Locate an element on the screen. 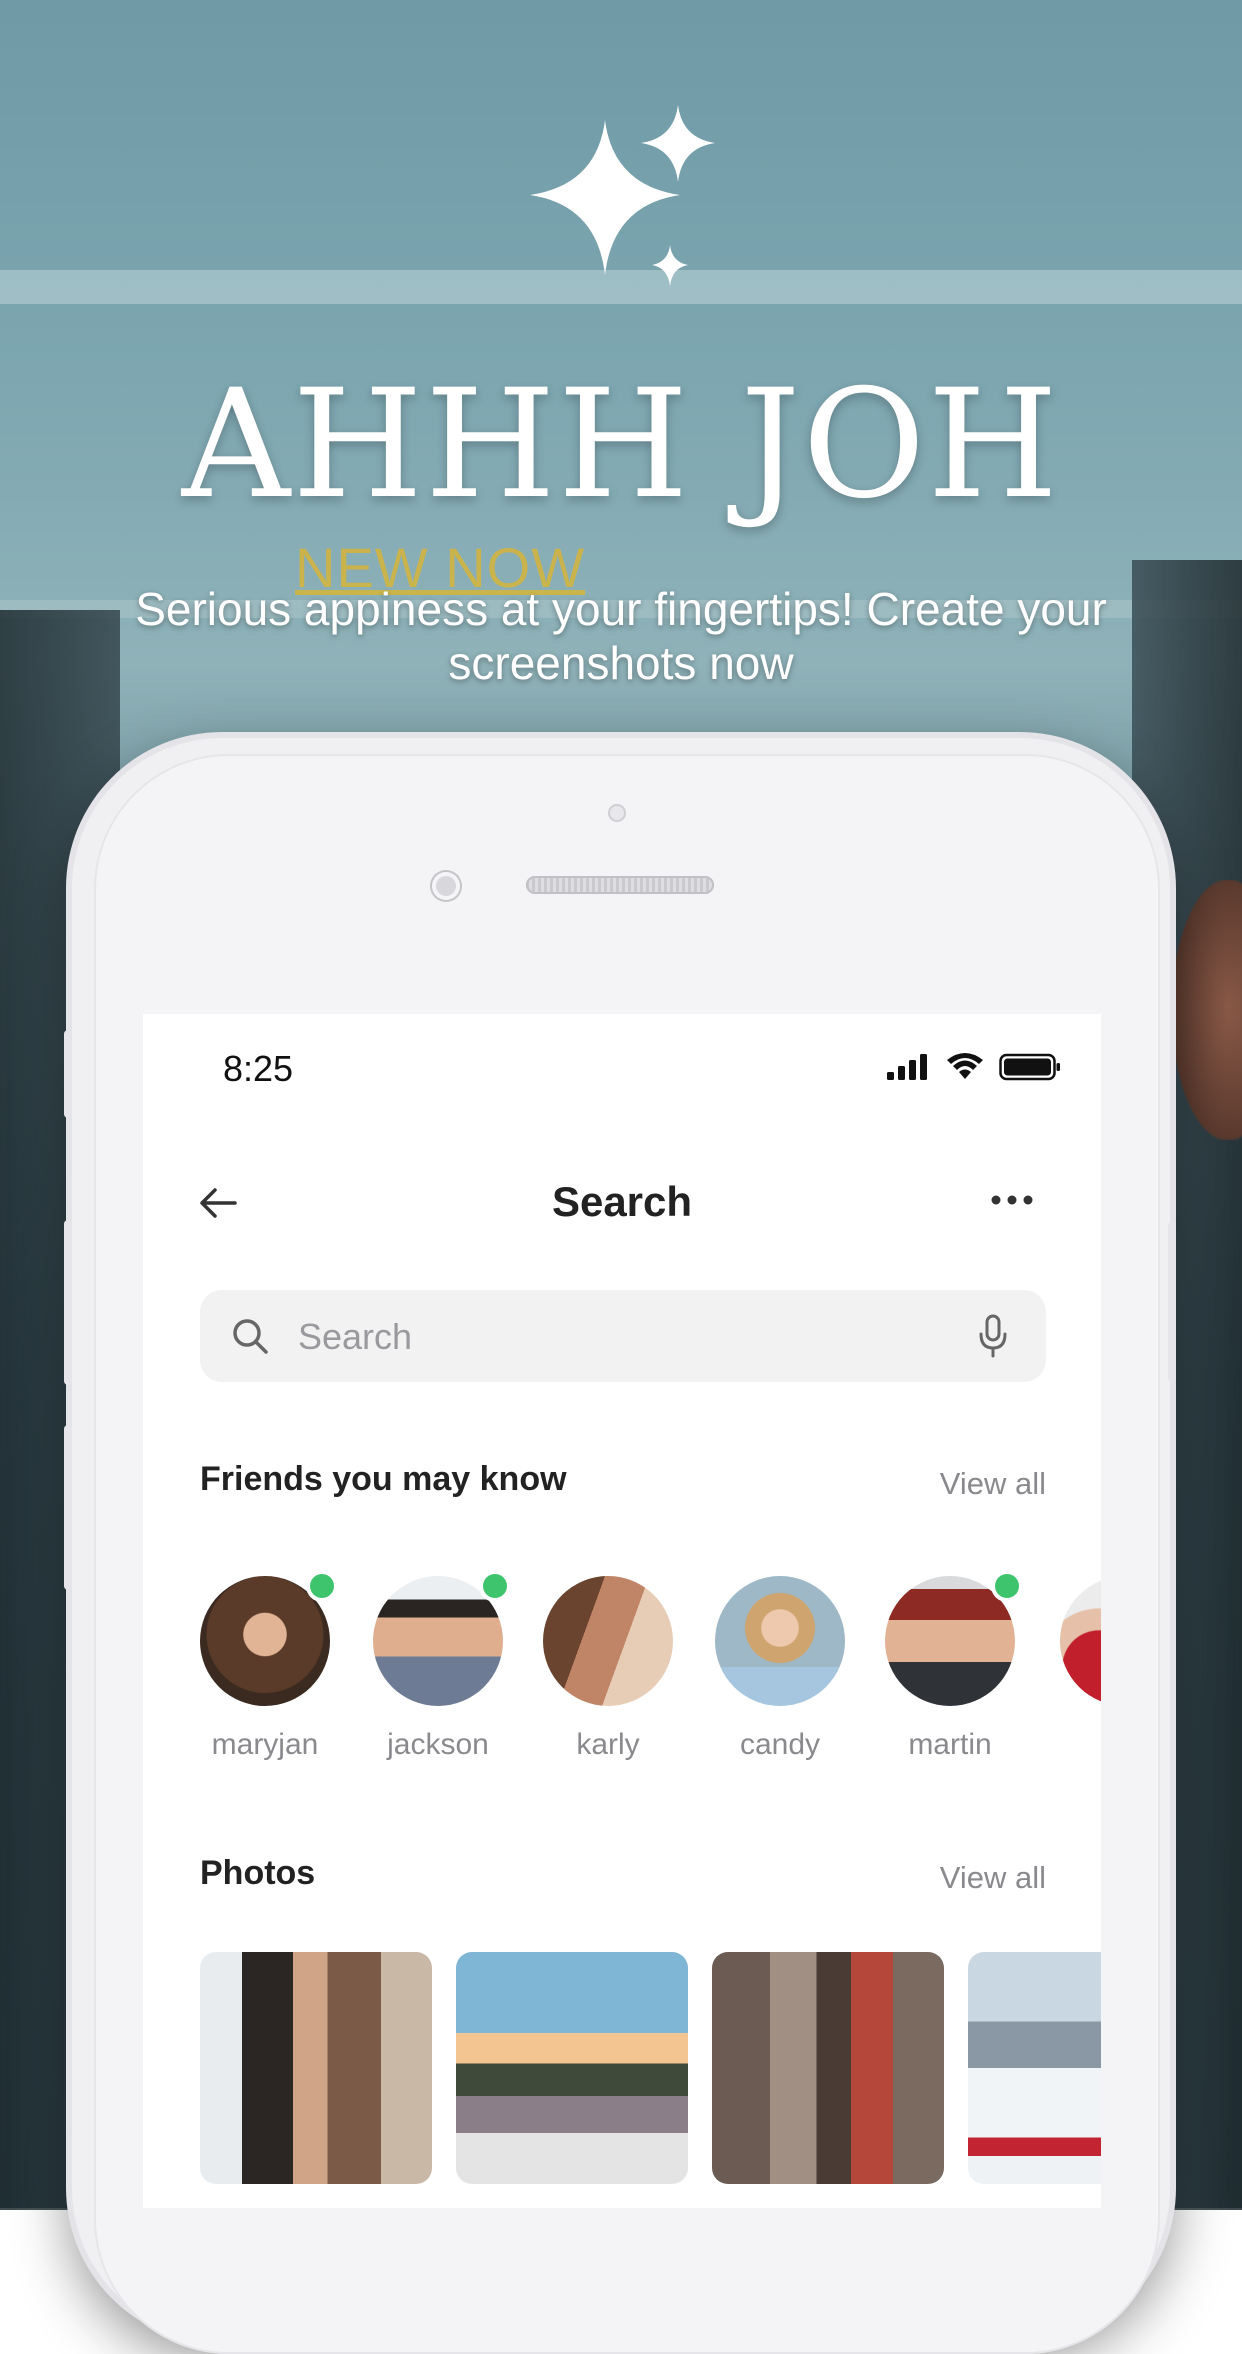 The image size is (1242, 2354). friend-item-jackson: jackson is located at coordinates (438, 1668).